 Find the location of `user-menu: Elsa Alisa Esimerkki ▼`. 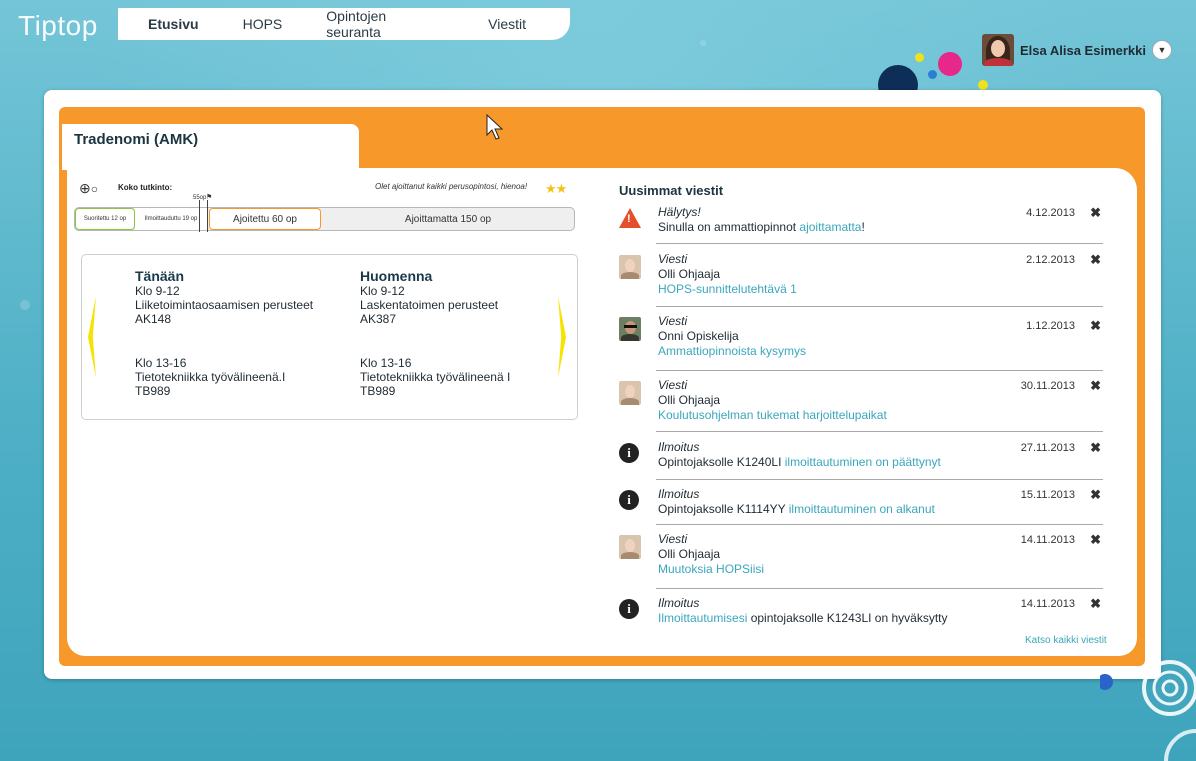

user-menu: Elsa Alisa Esimerkki ▼ is located at coordinates (1077, 50).